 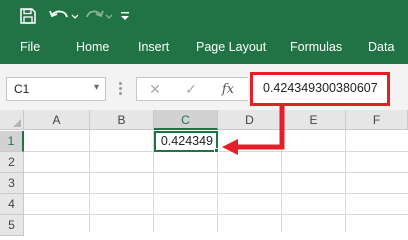 I want to click on cancel-icon: ✕, so click(x=155, y=89).